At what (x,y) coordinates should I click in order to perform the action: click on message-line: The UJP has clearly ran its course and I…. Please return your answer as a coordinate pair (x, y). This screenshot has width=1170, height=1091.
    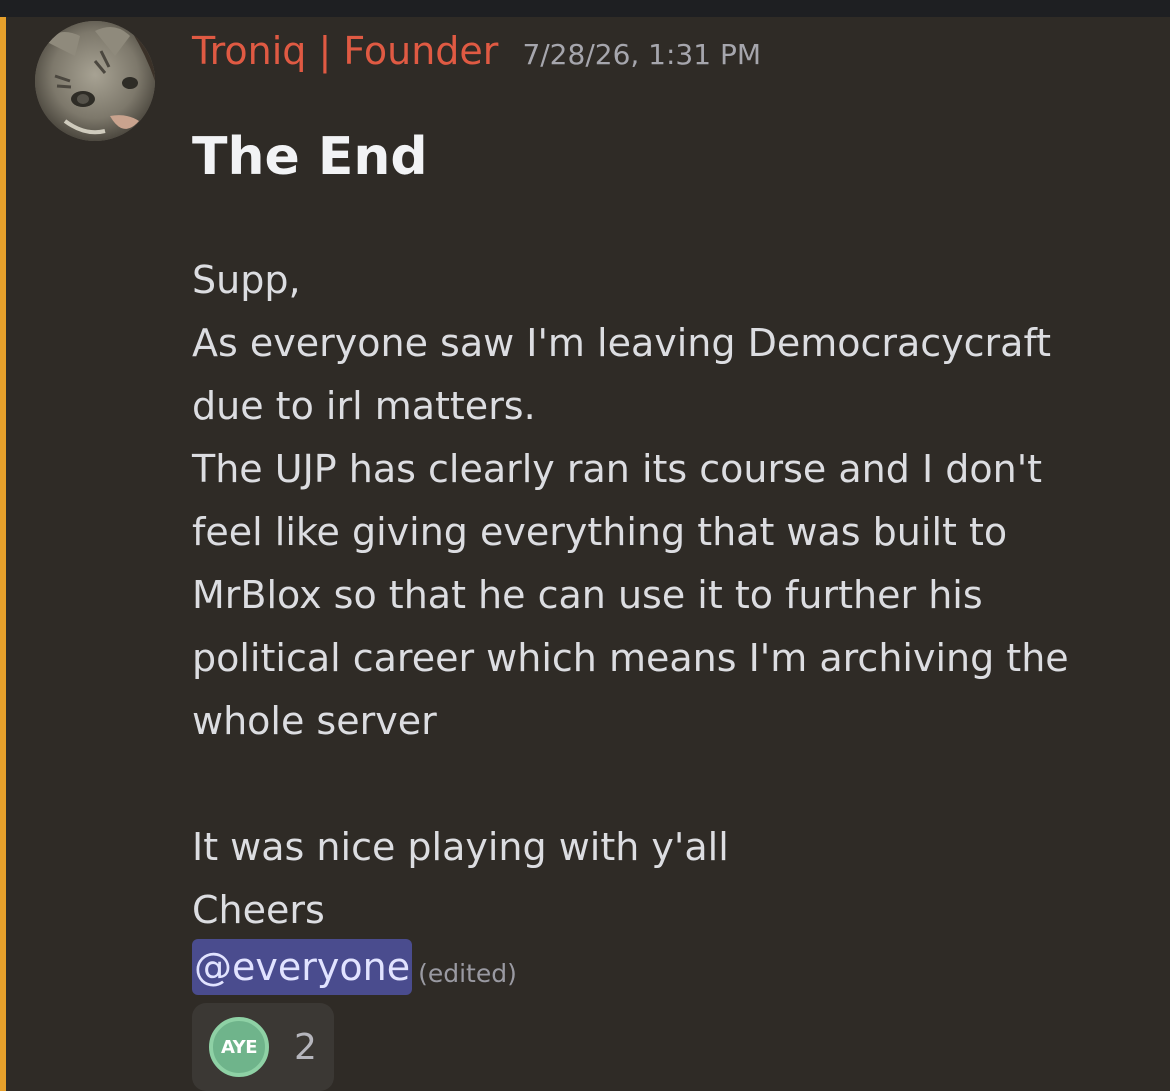
    Looking at the image, I should click on (617, 469).